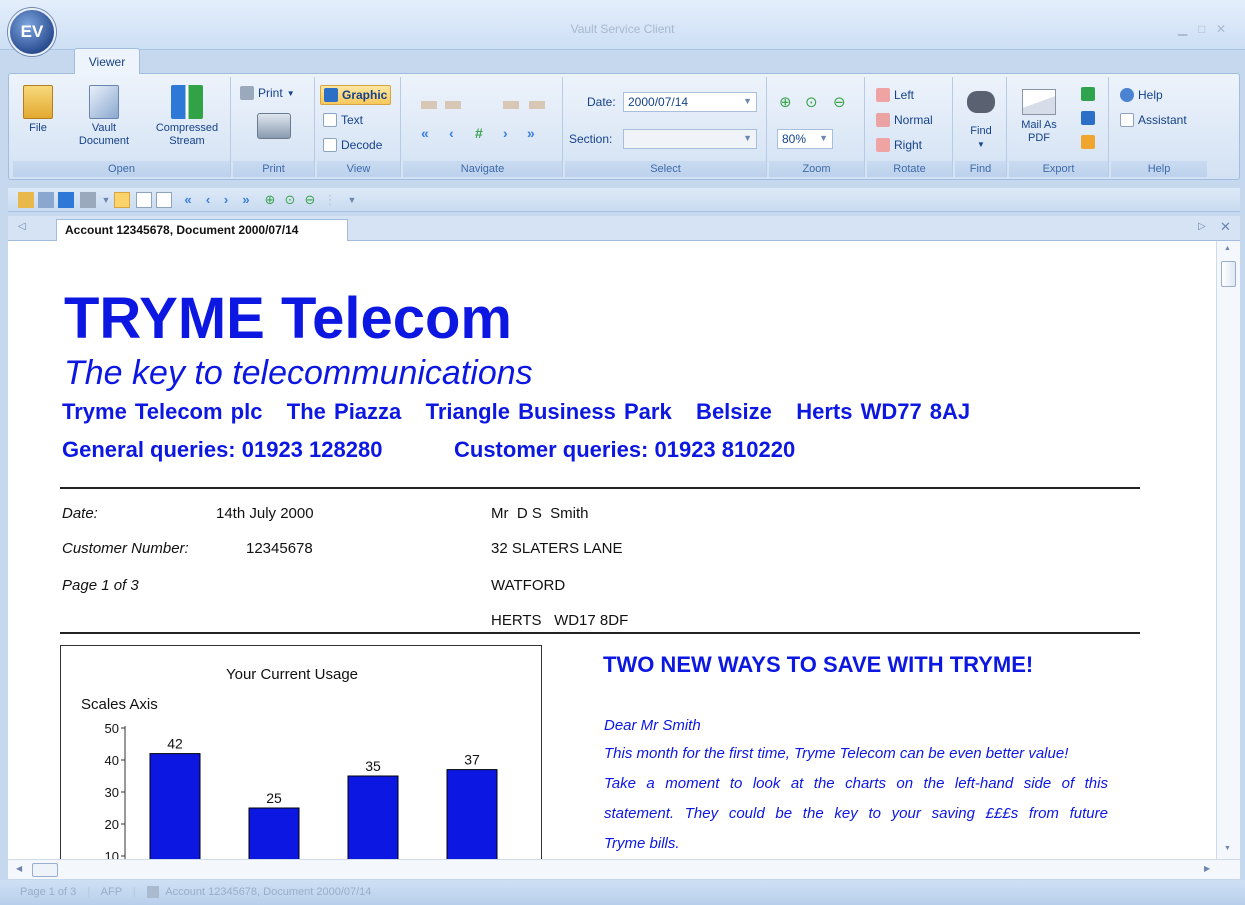 Image resolution: width=1245 pixels, height=905 pixels. What do you see at coordinates (112, 728) in the screenshot?
I see `chart-y-tick-label: 50` at bounding box center [112, 728].